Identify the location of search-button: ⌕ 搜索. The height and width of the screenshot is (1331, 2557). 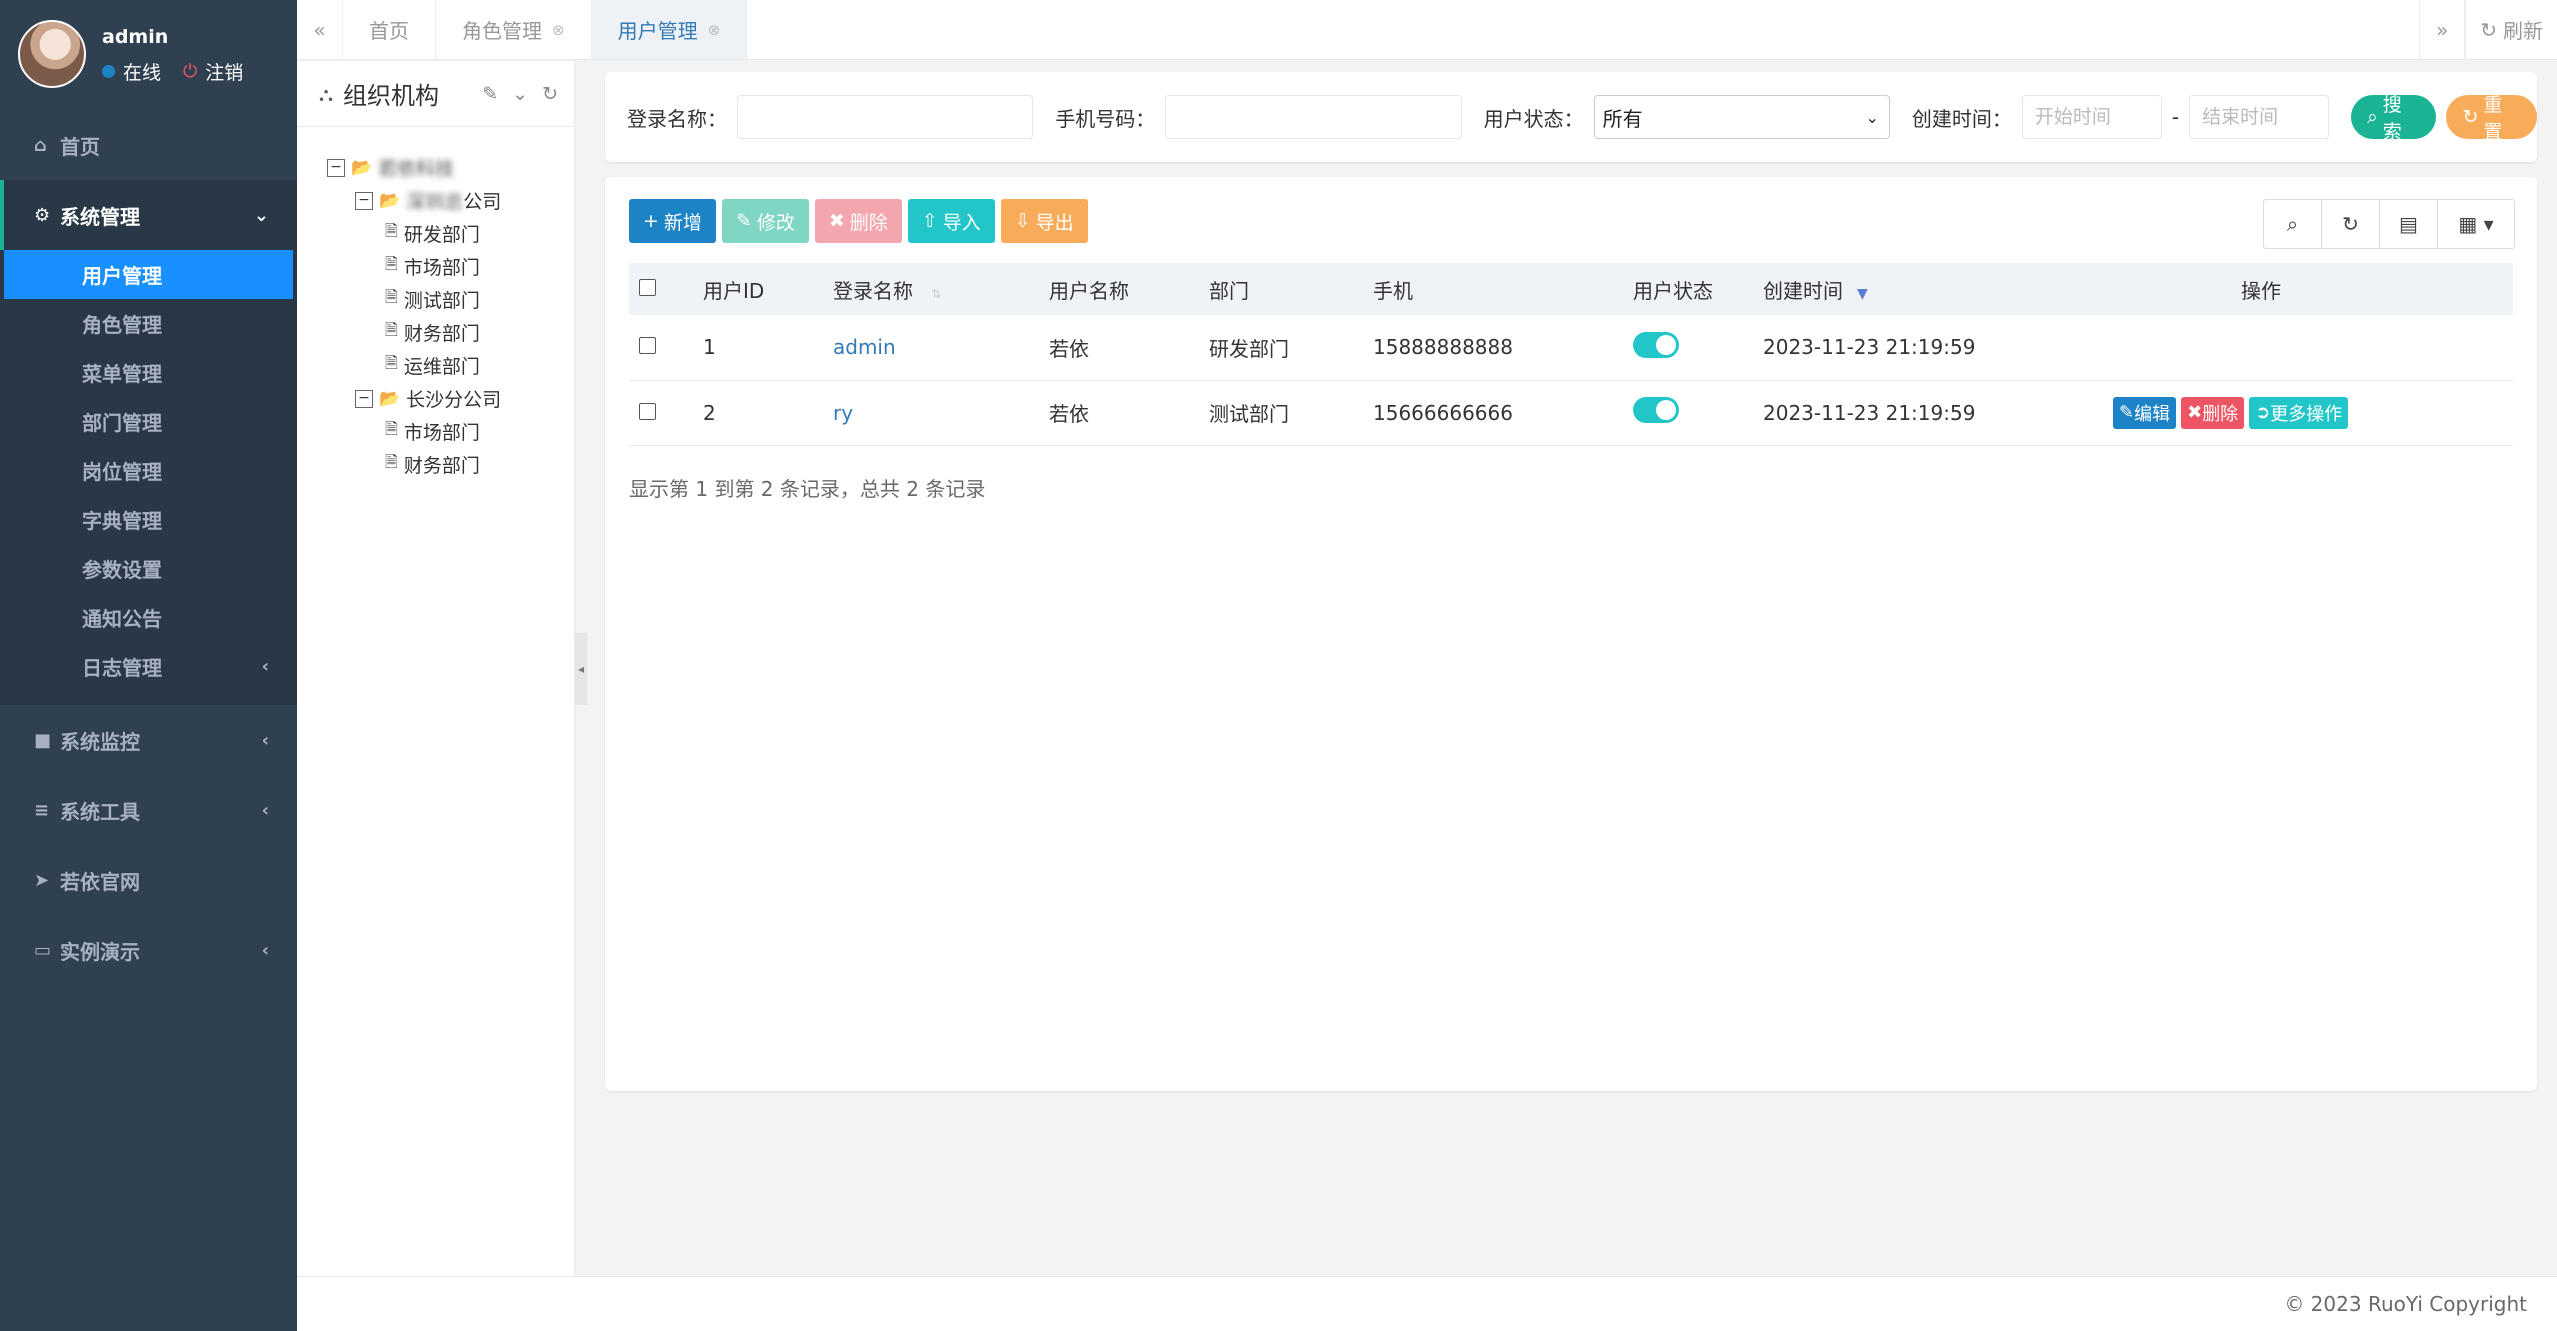
(2394, 118).